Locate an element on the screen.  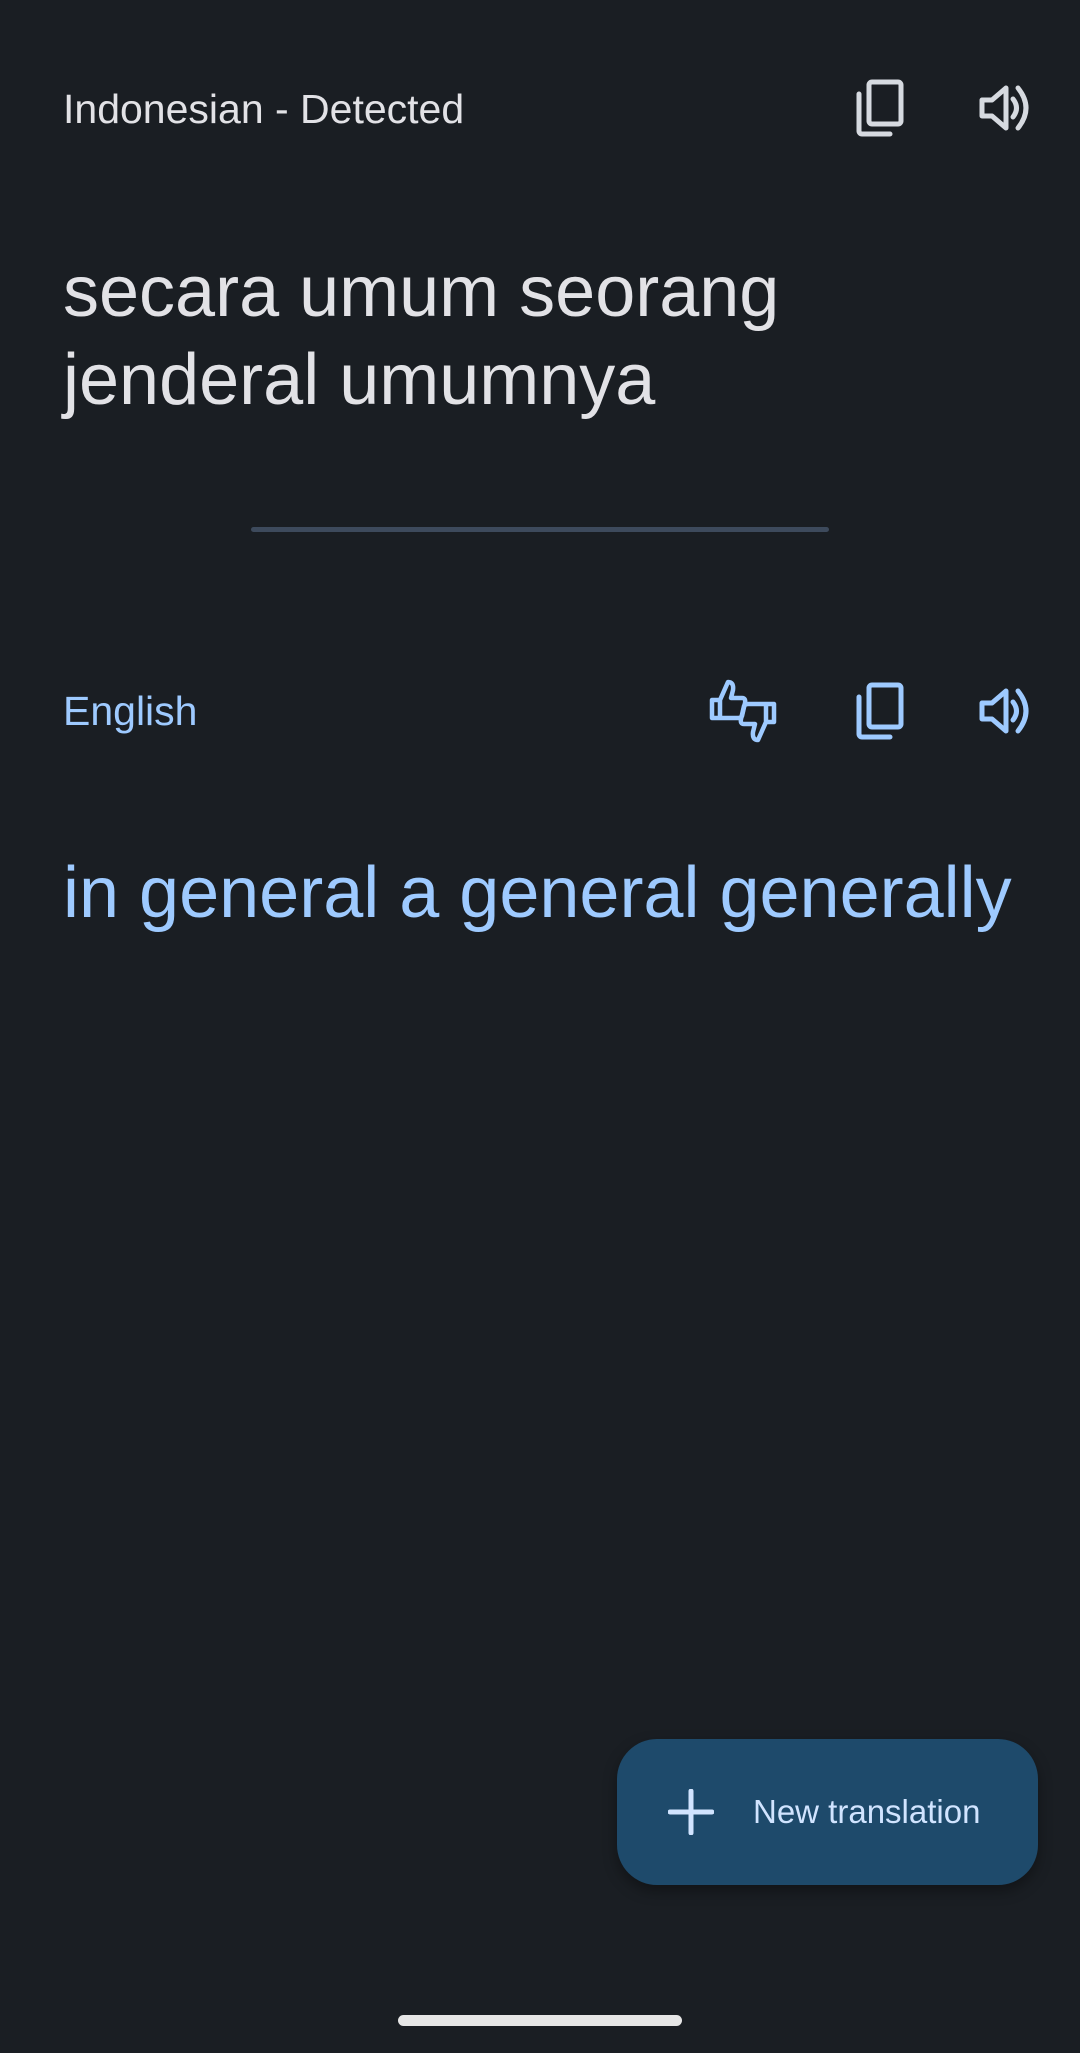
source-speak-button is located at coordinates (1005, 108).